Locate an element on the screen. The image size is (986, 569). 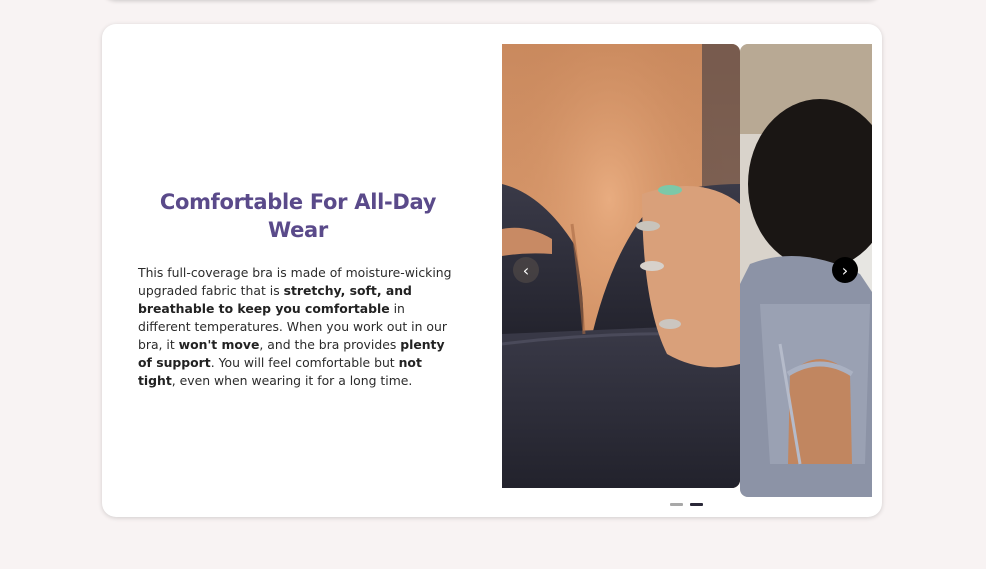
highlight-text: won't move is located at coordinates (219, 344).